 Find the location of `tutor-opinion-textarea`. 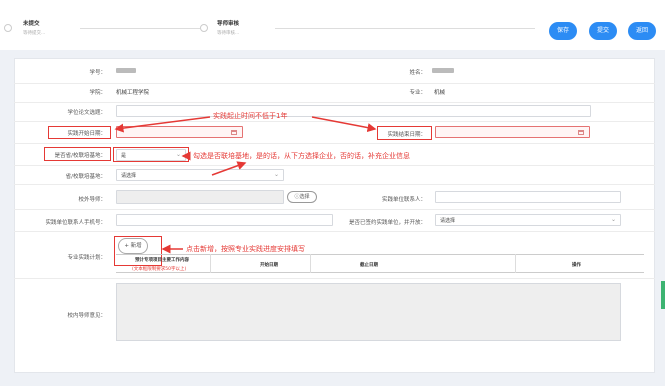

tutor-opinion-textarea is located at coordinates (368, 312).